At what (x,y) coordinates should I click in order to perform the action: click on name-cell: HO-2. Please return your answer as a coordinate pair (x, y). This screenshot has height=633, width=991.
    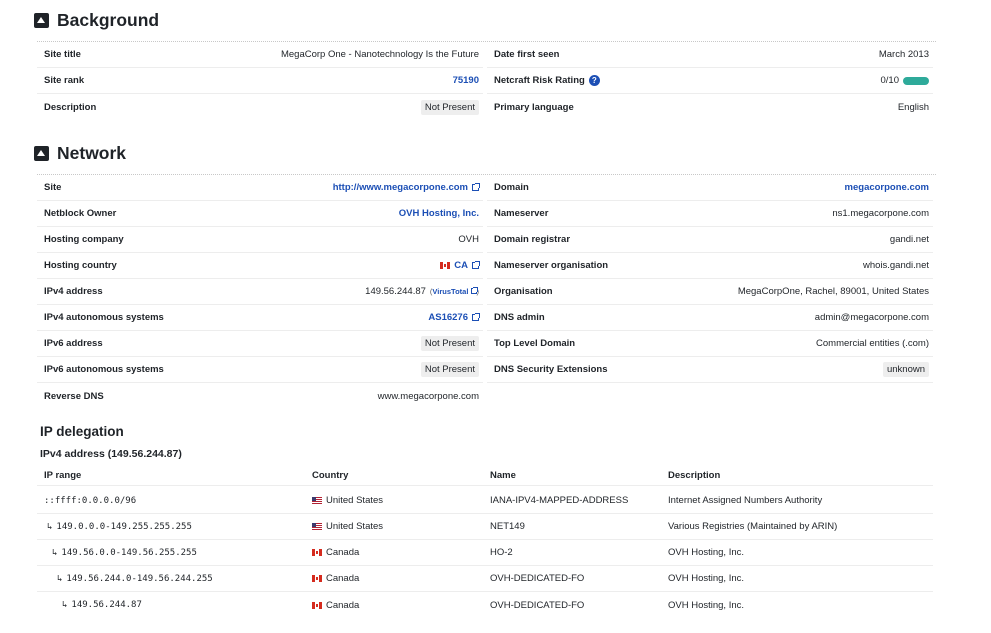
    Looking at the image, I should click on (501, 552).